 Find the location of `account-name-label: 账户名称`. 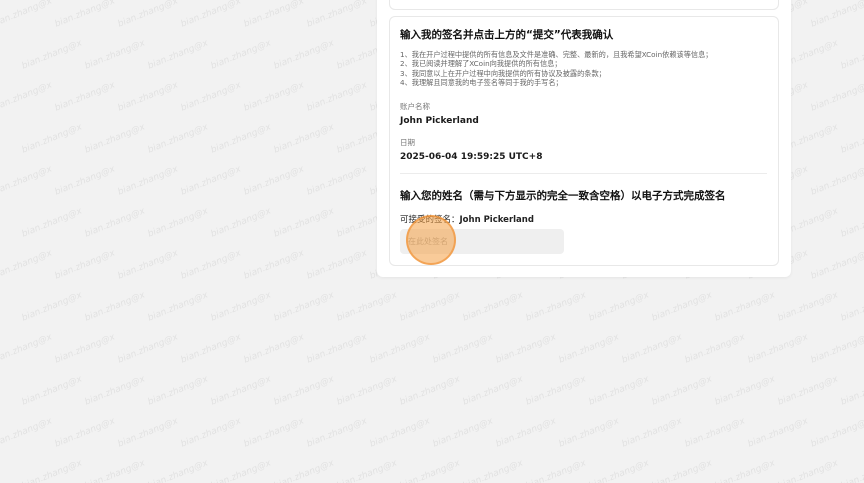

account-name-label: 账户名称 is located at coordinates (415, 106).